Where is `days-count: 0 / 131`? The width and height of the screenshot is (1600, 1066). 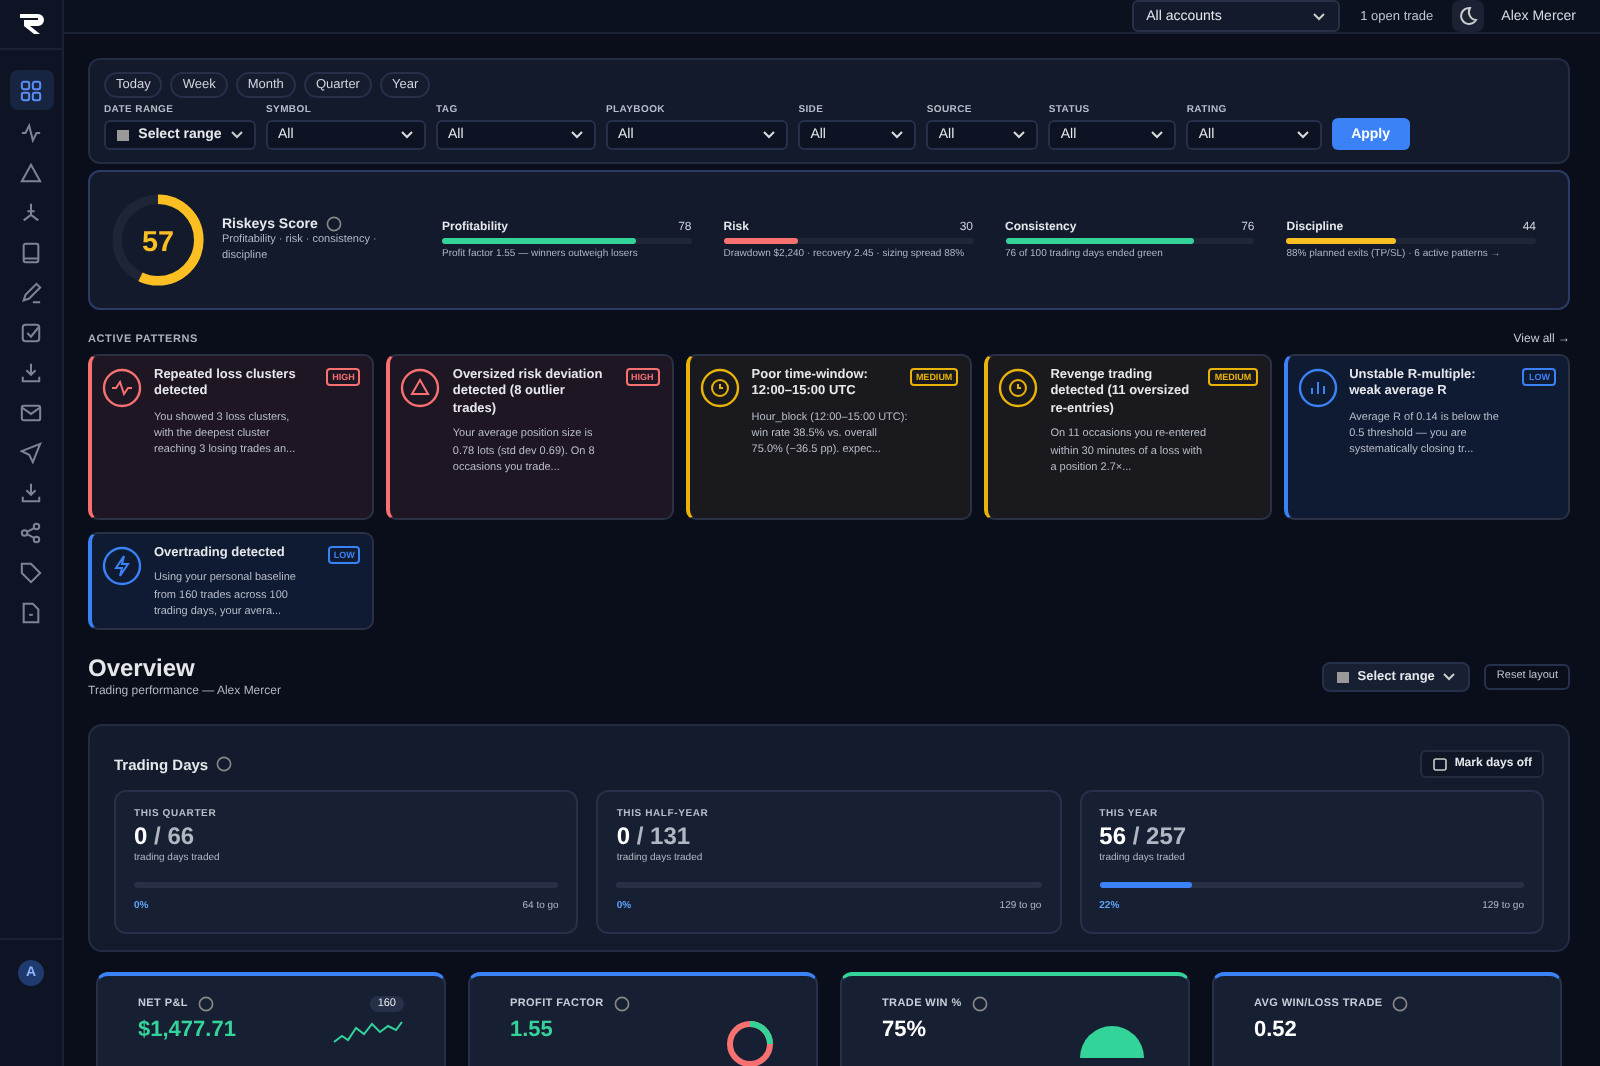 days-count: 0 / 131 is located at coordinates (654, 836).